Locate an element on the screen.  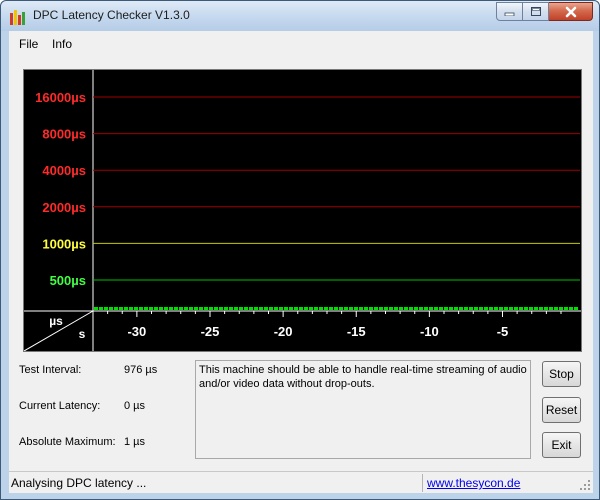
minimize-icon is located at coordinates (509, 14).